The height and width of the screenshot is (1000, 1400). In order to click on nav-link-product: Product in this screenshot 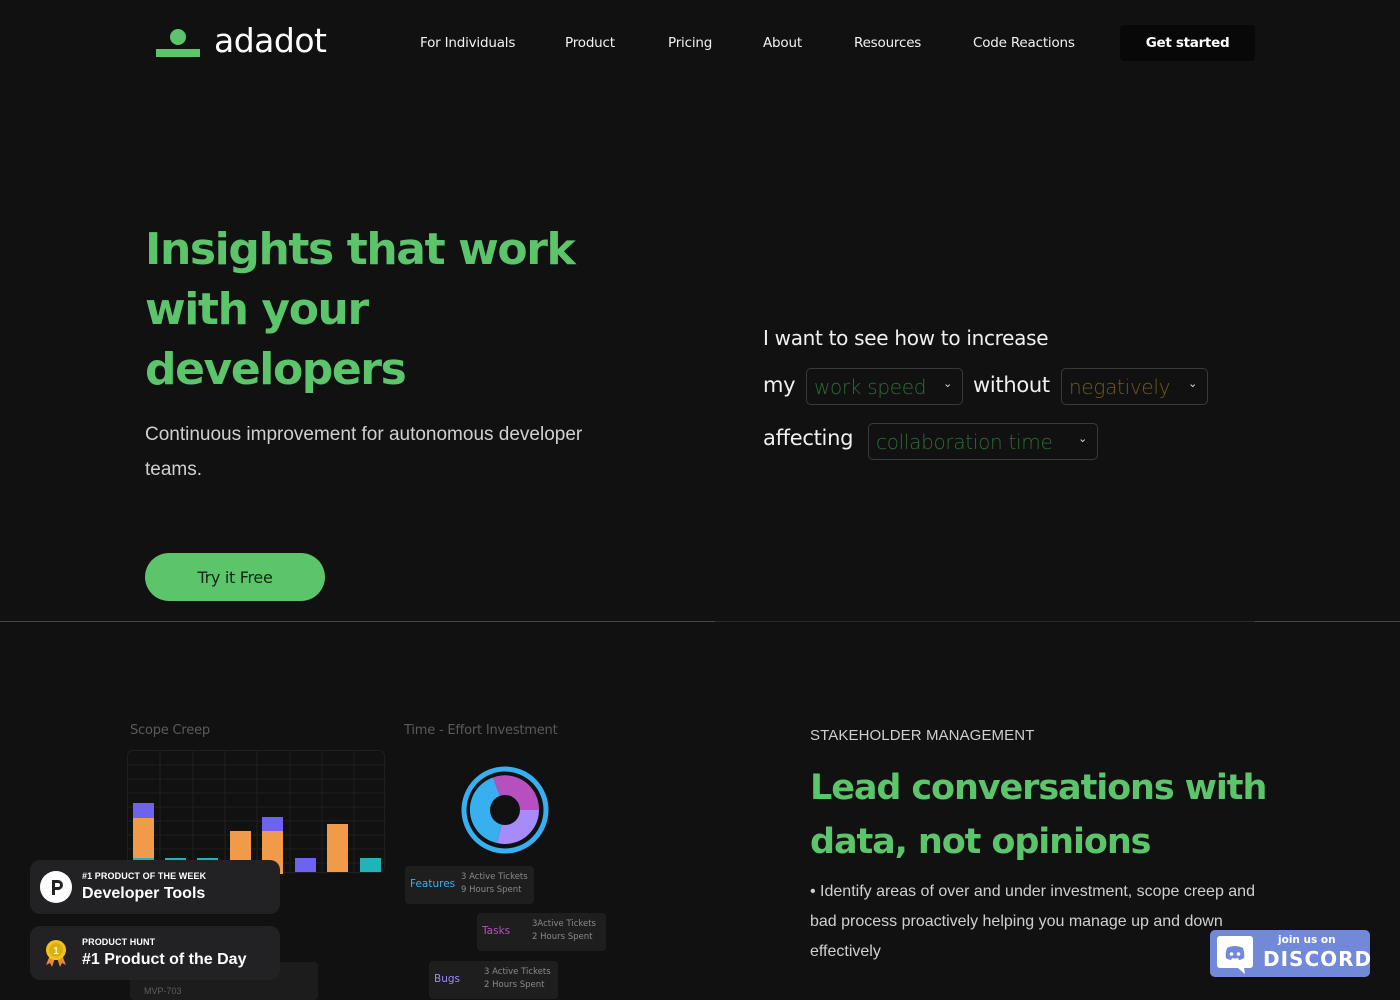, I will do `click(590, 43)`.